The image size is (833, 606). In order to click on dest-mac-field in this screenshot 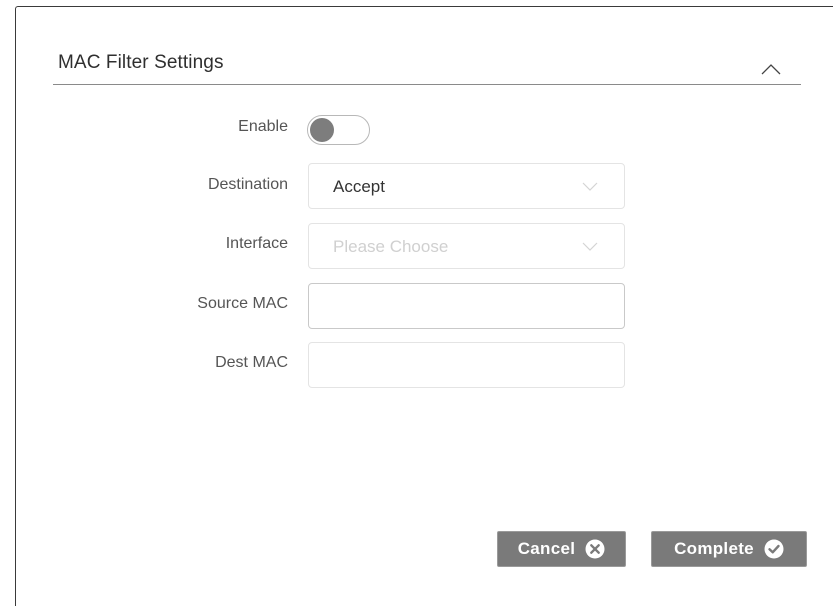, I will do `click(466, 365)`.